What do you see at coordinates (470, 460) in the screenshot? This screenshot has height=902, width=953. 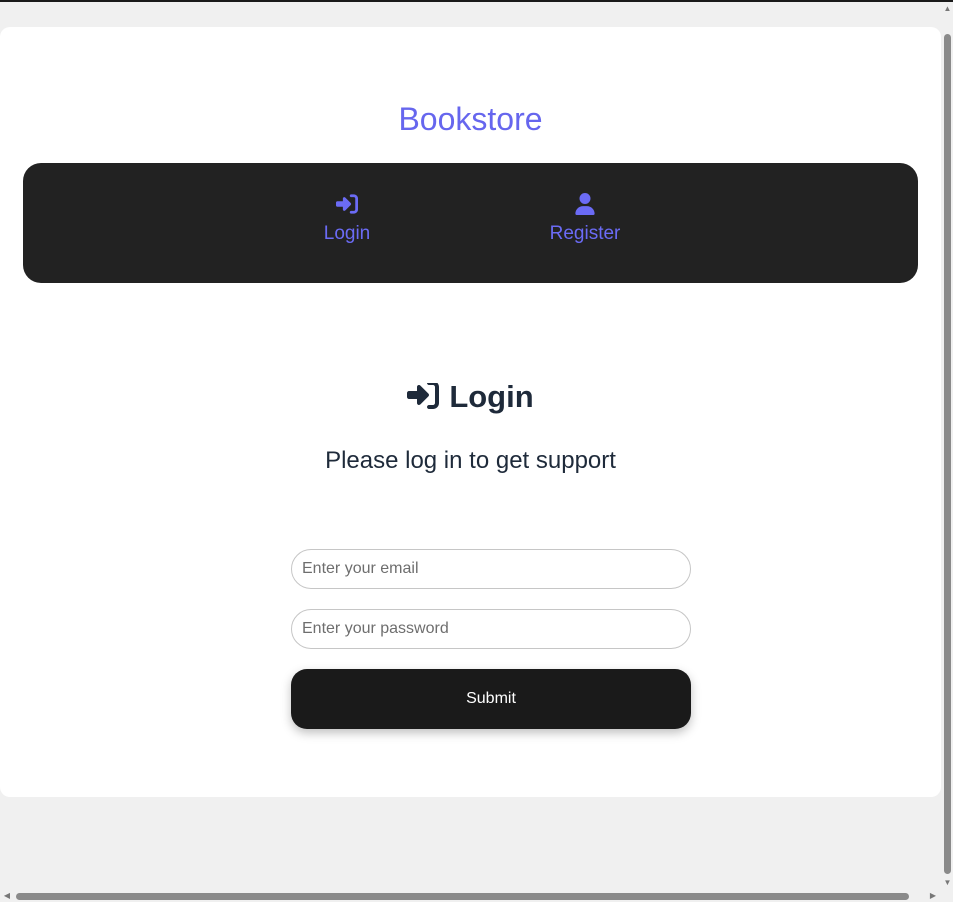 I see `page-subtitle: Please log in to get support` at bounding box center [470, 460].